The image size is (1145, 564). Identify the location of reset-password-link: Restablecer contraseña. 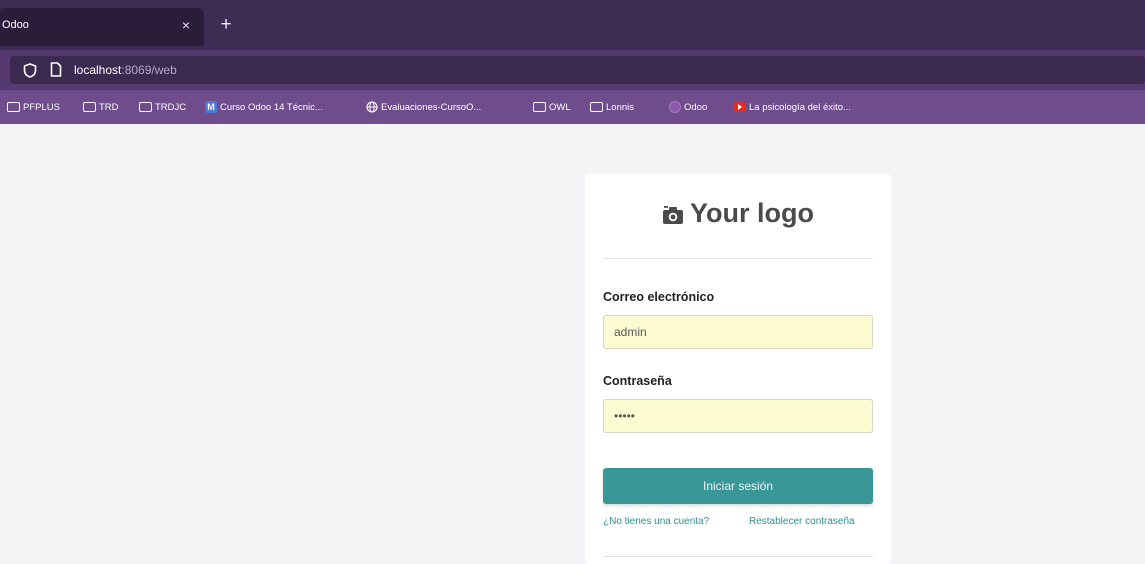
(802, 521).